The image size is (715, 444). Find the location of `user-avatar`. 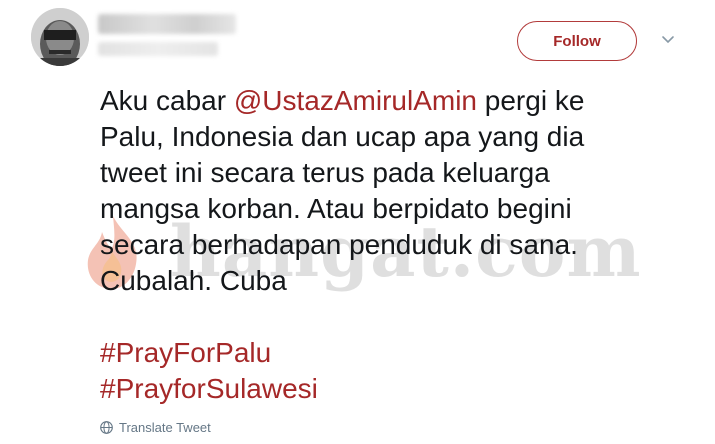

user-avatar is located at coordinates (60, 37).